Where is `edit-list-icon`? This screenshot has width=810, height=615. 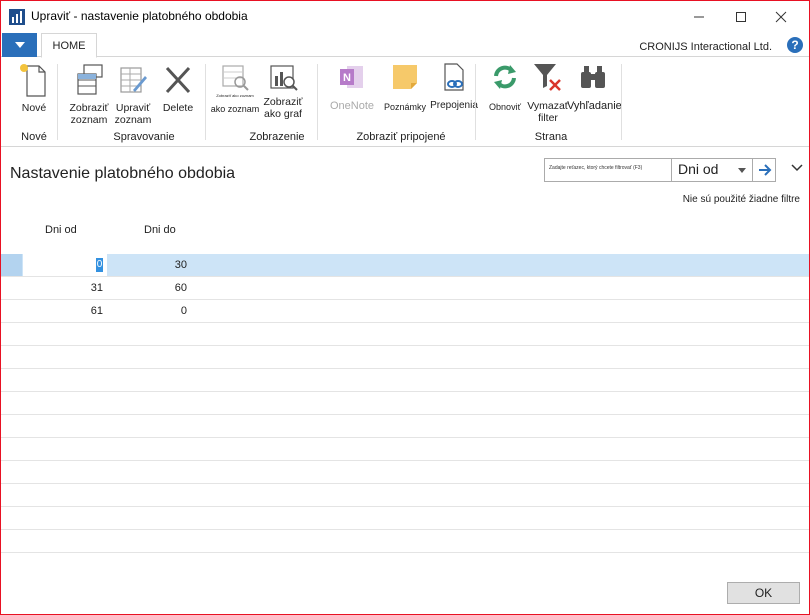 edit-list-icon is located at coordinates (133, 80).